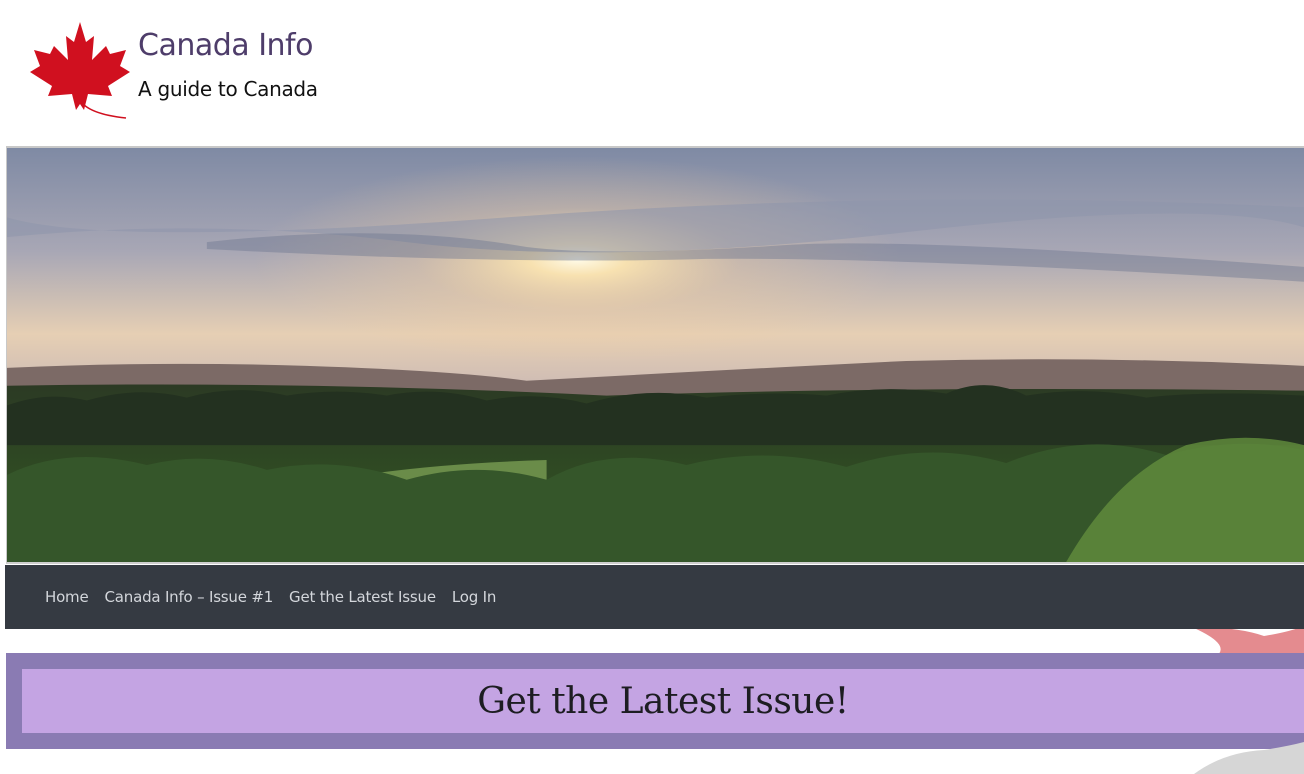 The height and width of the screenshot is (774, 1304). I want to click on latest-issue-heading: Get the Latest Issue!, so click(663, 701).